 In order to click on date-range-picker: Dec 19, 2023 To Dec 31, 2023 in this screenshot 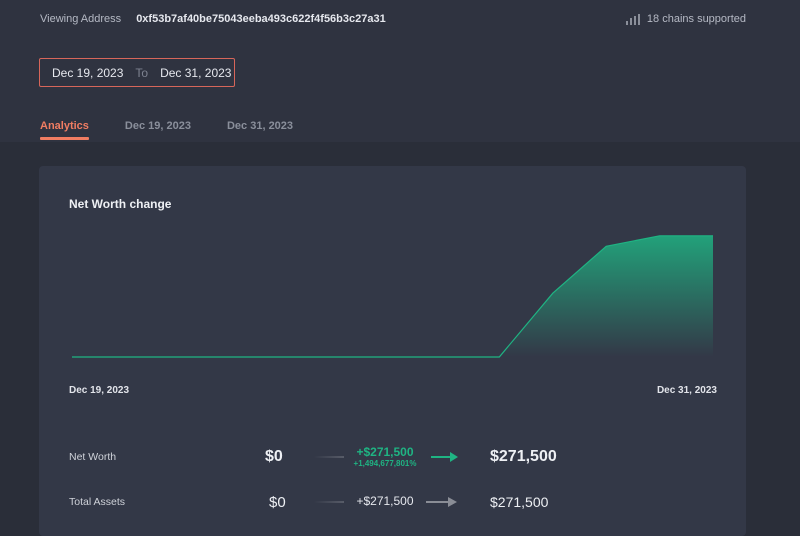, I will do `click(137, 72)`.